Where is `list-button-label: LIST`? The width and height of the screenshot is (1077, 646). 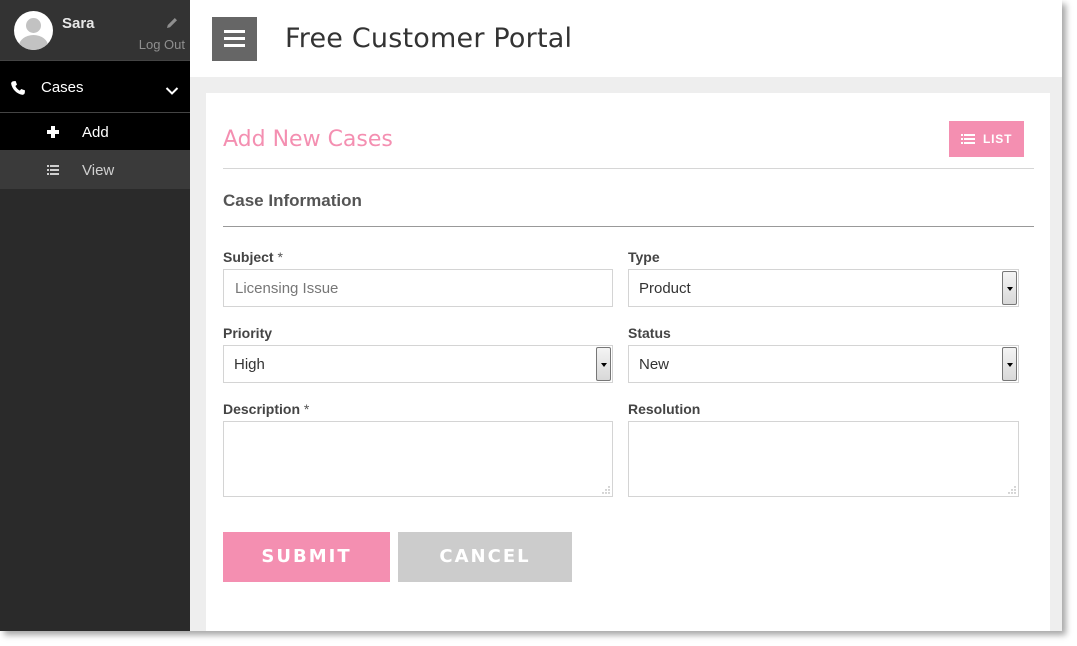 list-button-label: LIST is located at coordinates (998, 139).